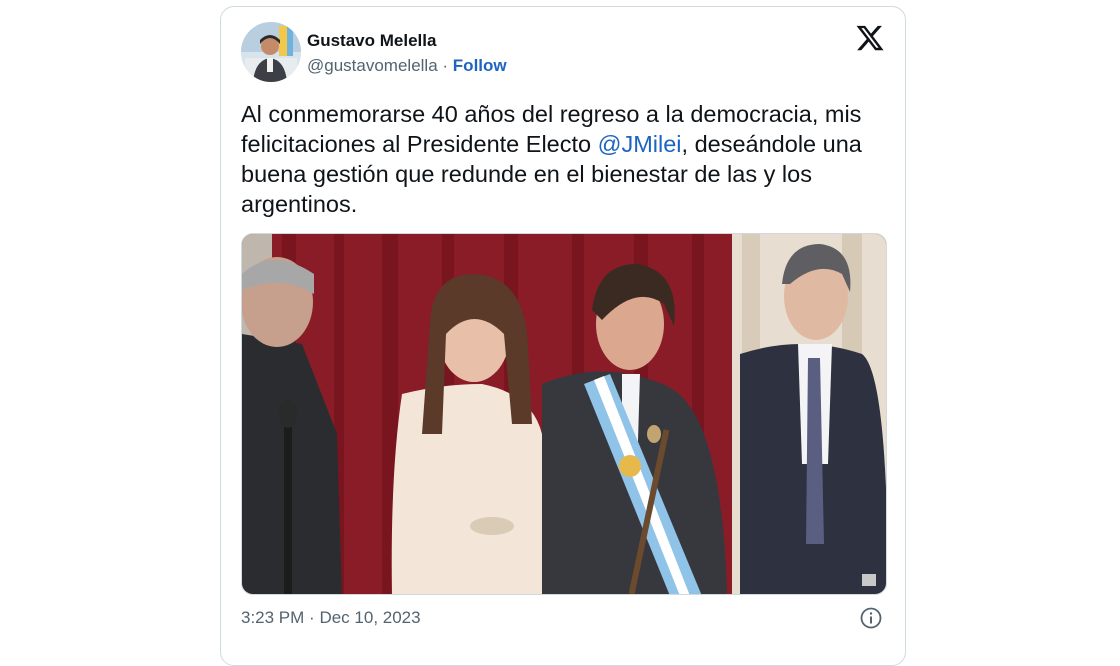 This screenshot has width=1120, height=666. I want to click on info-icon, so click(871, 618).